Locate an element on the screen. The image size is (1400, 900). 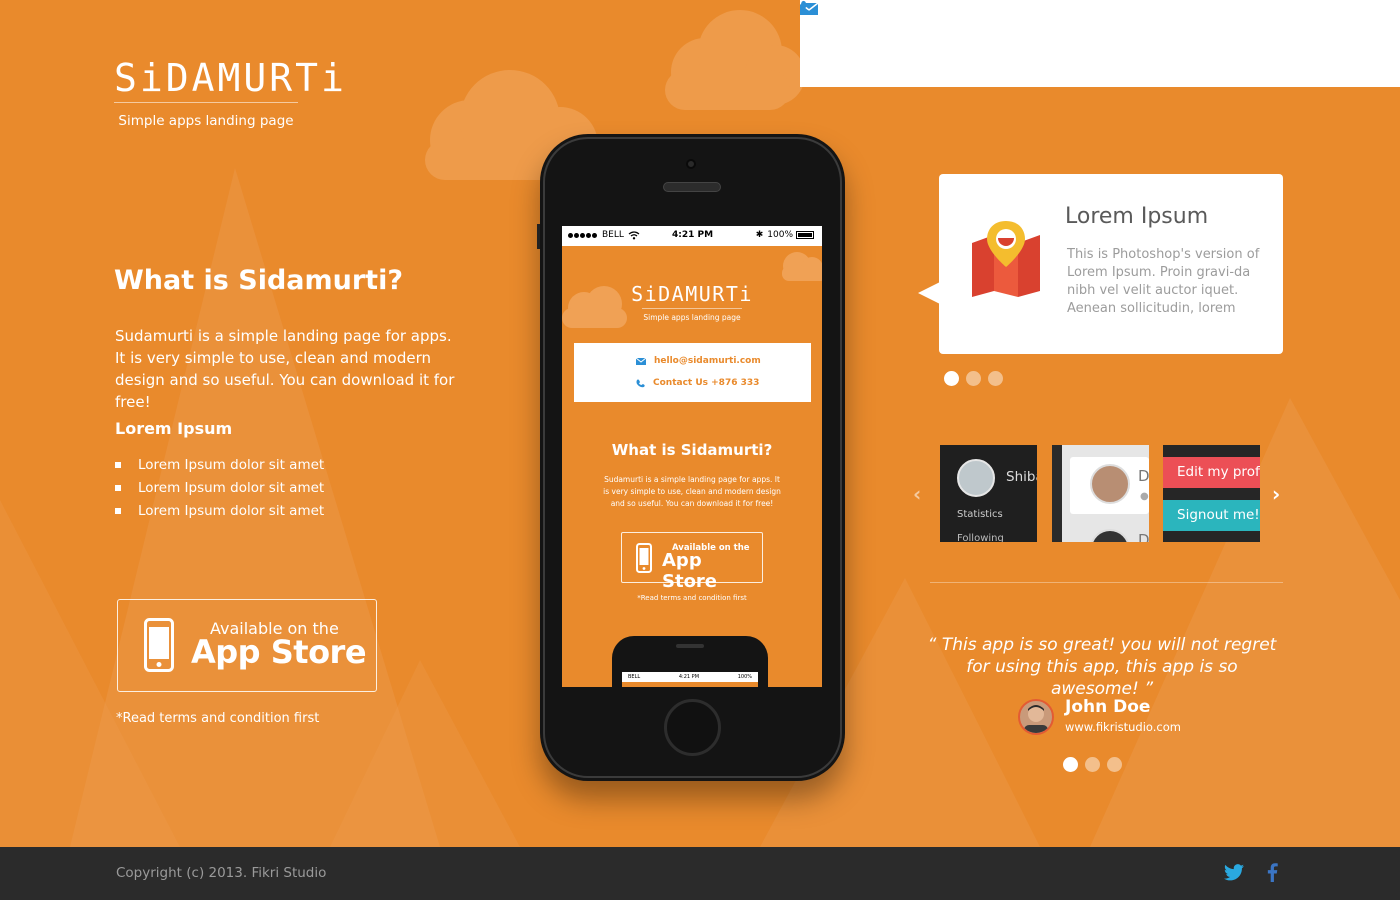
screenshot-thumbnail: D ● D is located at coordinates (1100, 493).